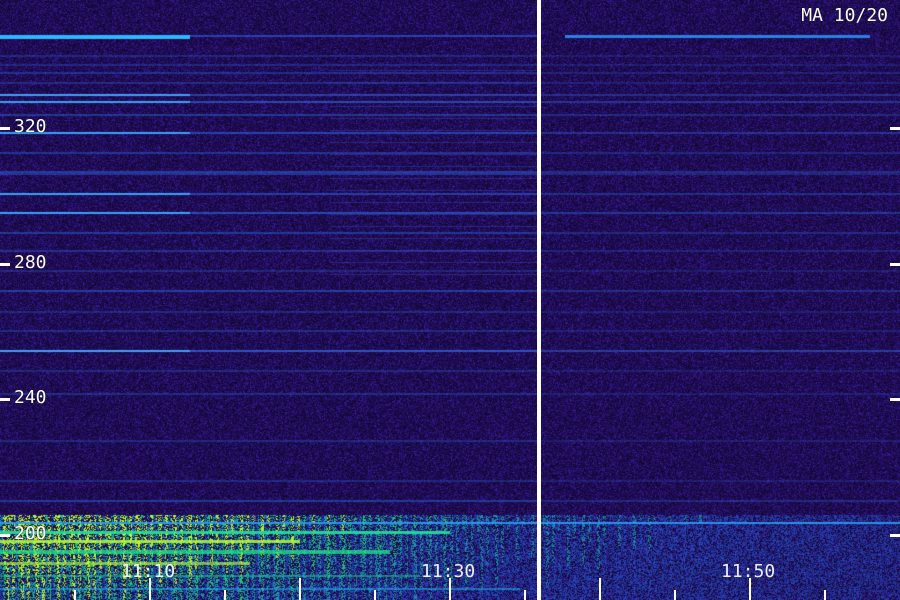 Image resolution: width=900 pixels, height=600 pixels. Describe the element at coordinates (30, 397) in the screenshot. I see `y-label-240: 240` at that location.